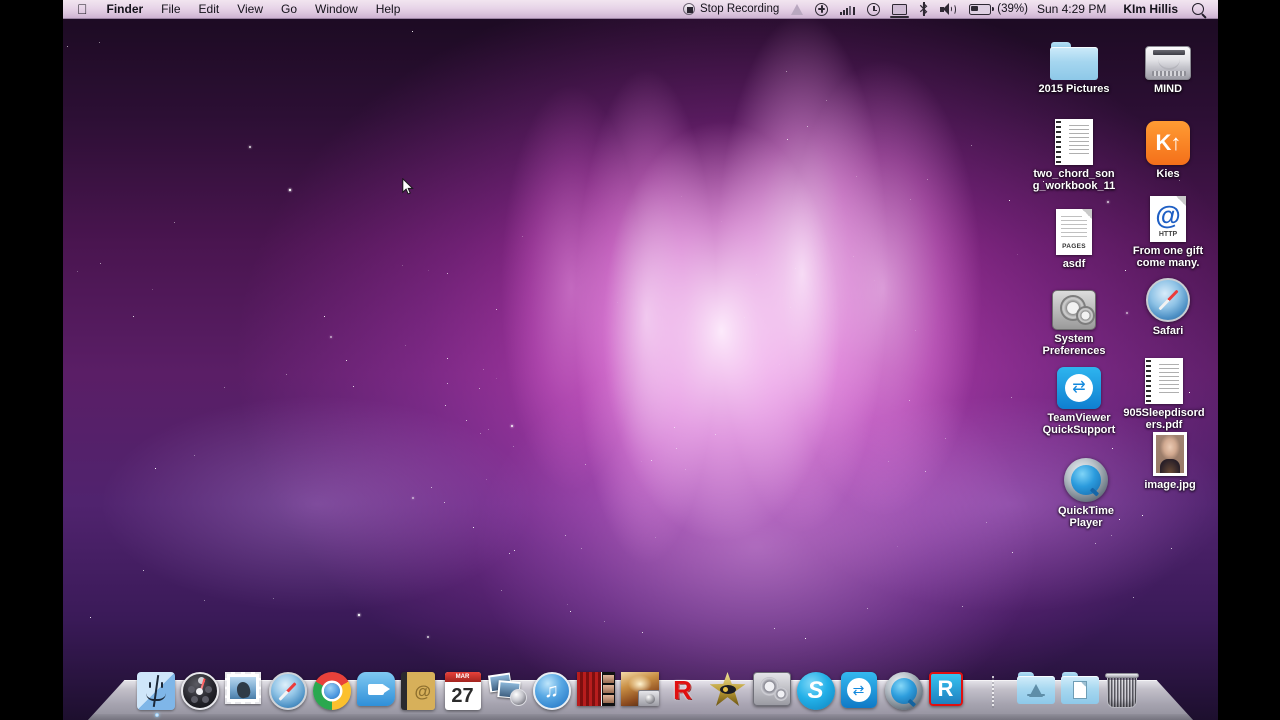 The image size is (1280, 720). What do you see at coordinates (1037, 688) in the screenshot?
I see `dock-item-applications-folder` at bounding box center [1037, 688].